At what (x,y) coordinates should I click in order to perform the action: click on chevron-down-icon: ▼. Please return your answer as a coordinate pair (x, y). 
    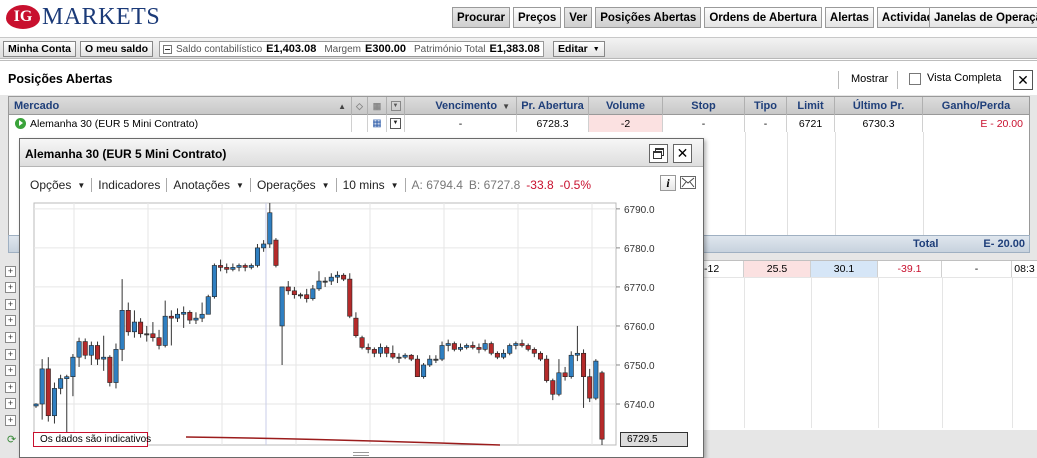
    Looking at the image, I should click on (81, 185).